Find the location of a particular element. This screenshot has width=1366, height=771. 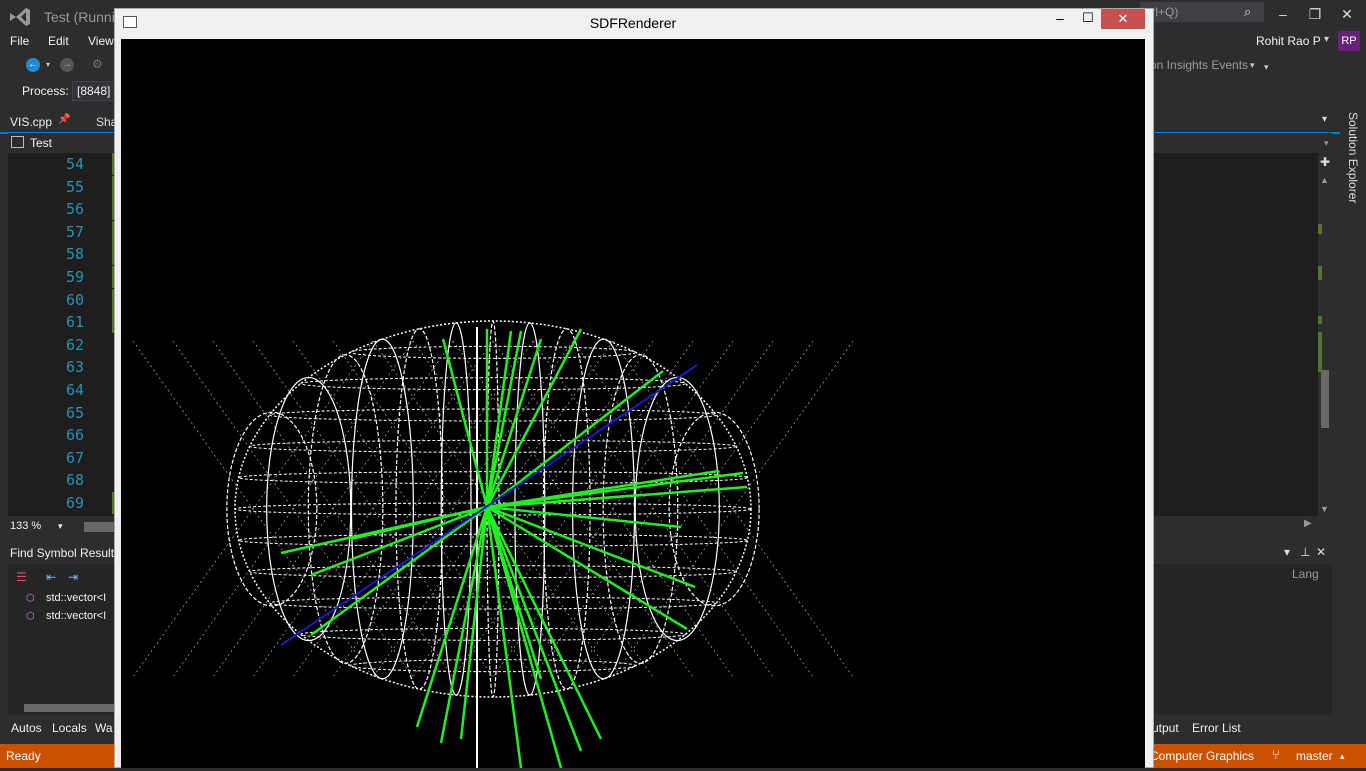

line-number: 59 is located at coordinates (75, 277).